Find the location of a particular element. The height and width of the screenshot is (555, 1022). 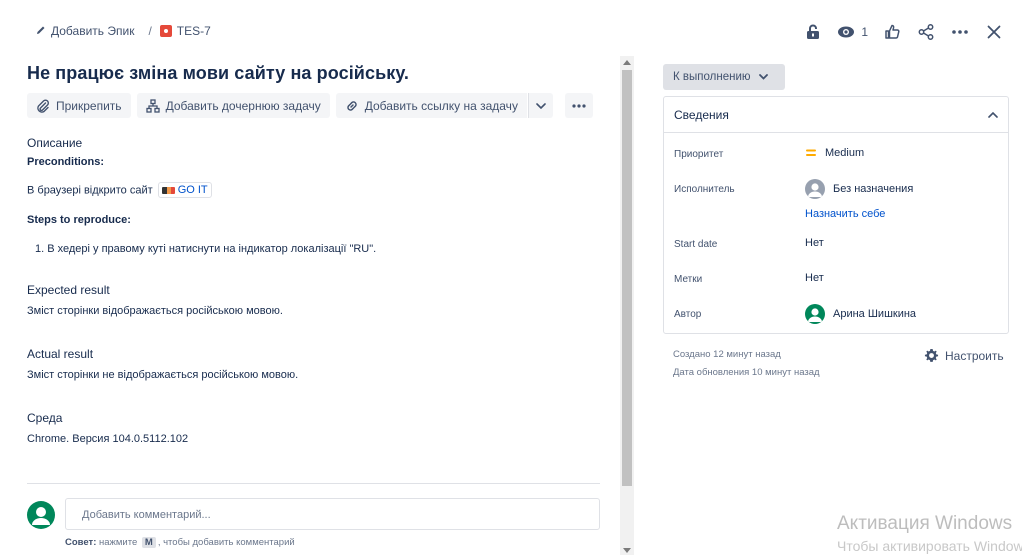

breadcrumb: Добавить Эпик / TES-7 is located at coordinates (123, 31).